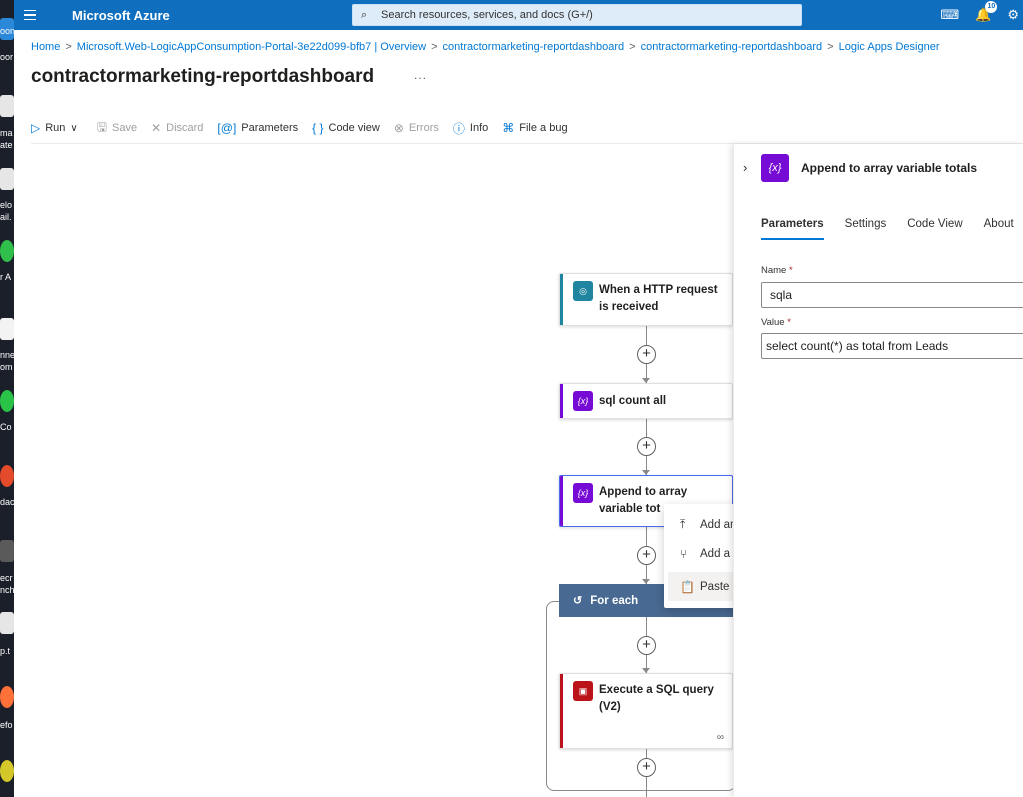 The image size is (1023, 797). I want to click on desktop-label: om, so click(6, 367).